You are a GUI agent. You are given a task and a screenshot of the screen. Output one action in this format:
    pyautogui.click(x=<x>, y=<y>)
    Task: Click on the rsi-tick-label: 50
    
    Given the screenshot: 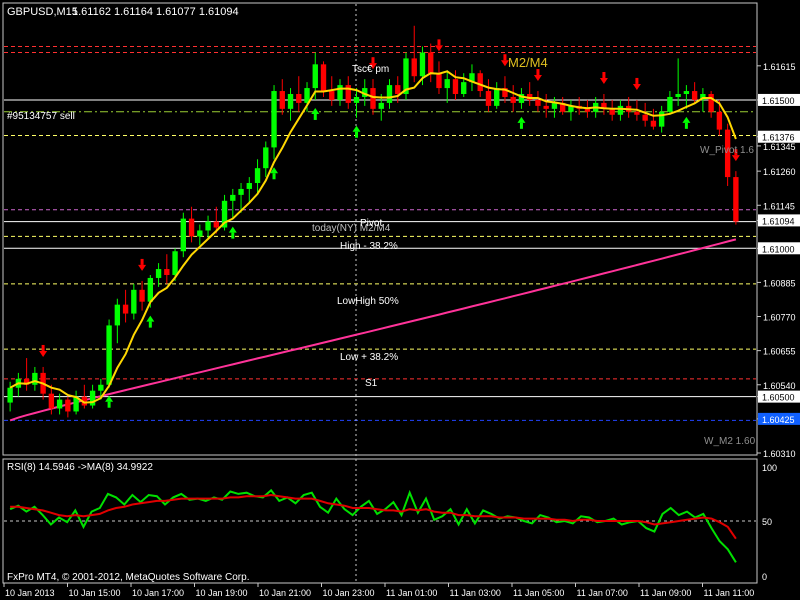 What is the action you would take?
    pyautogui.click(x=767, y=522)
    